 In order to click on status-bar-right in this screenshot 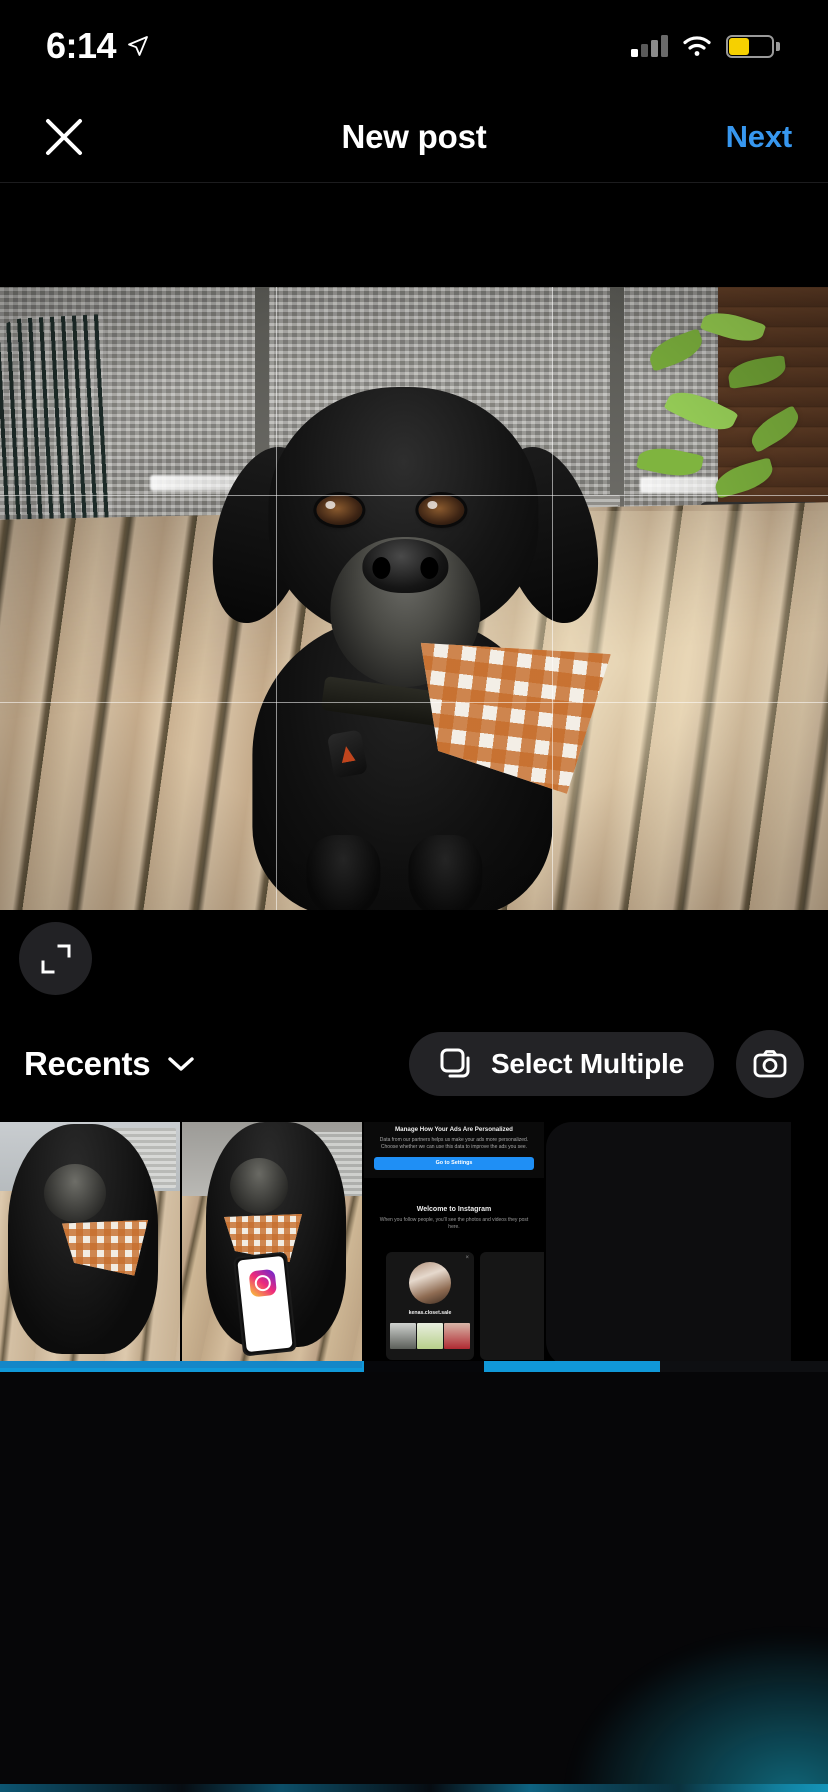, I will do `click(705, 46)`.